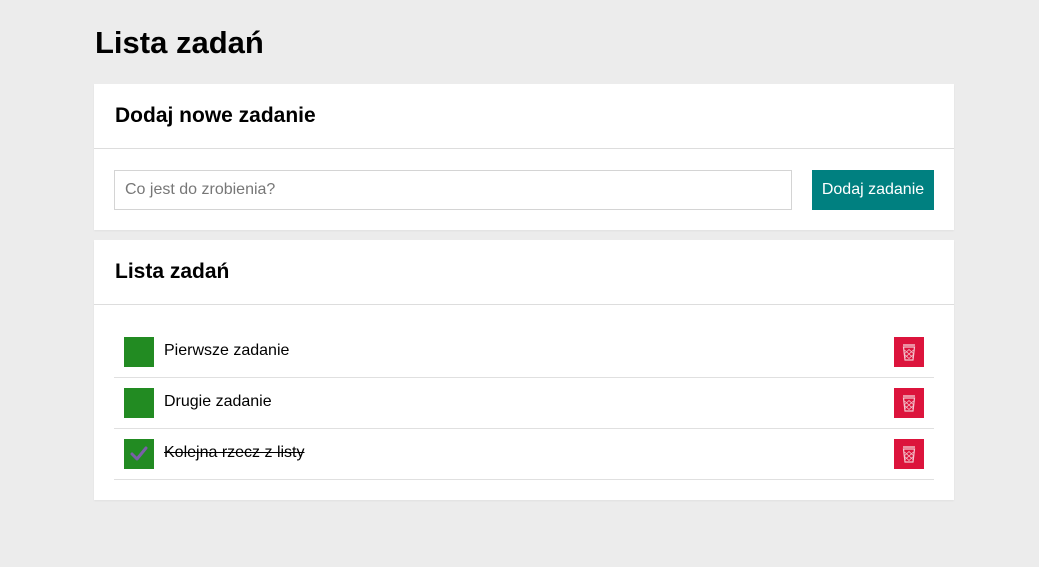  I want to click on add-task-form: Dodaj zadanie, so click(524, 190).